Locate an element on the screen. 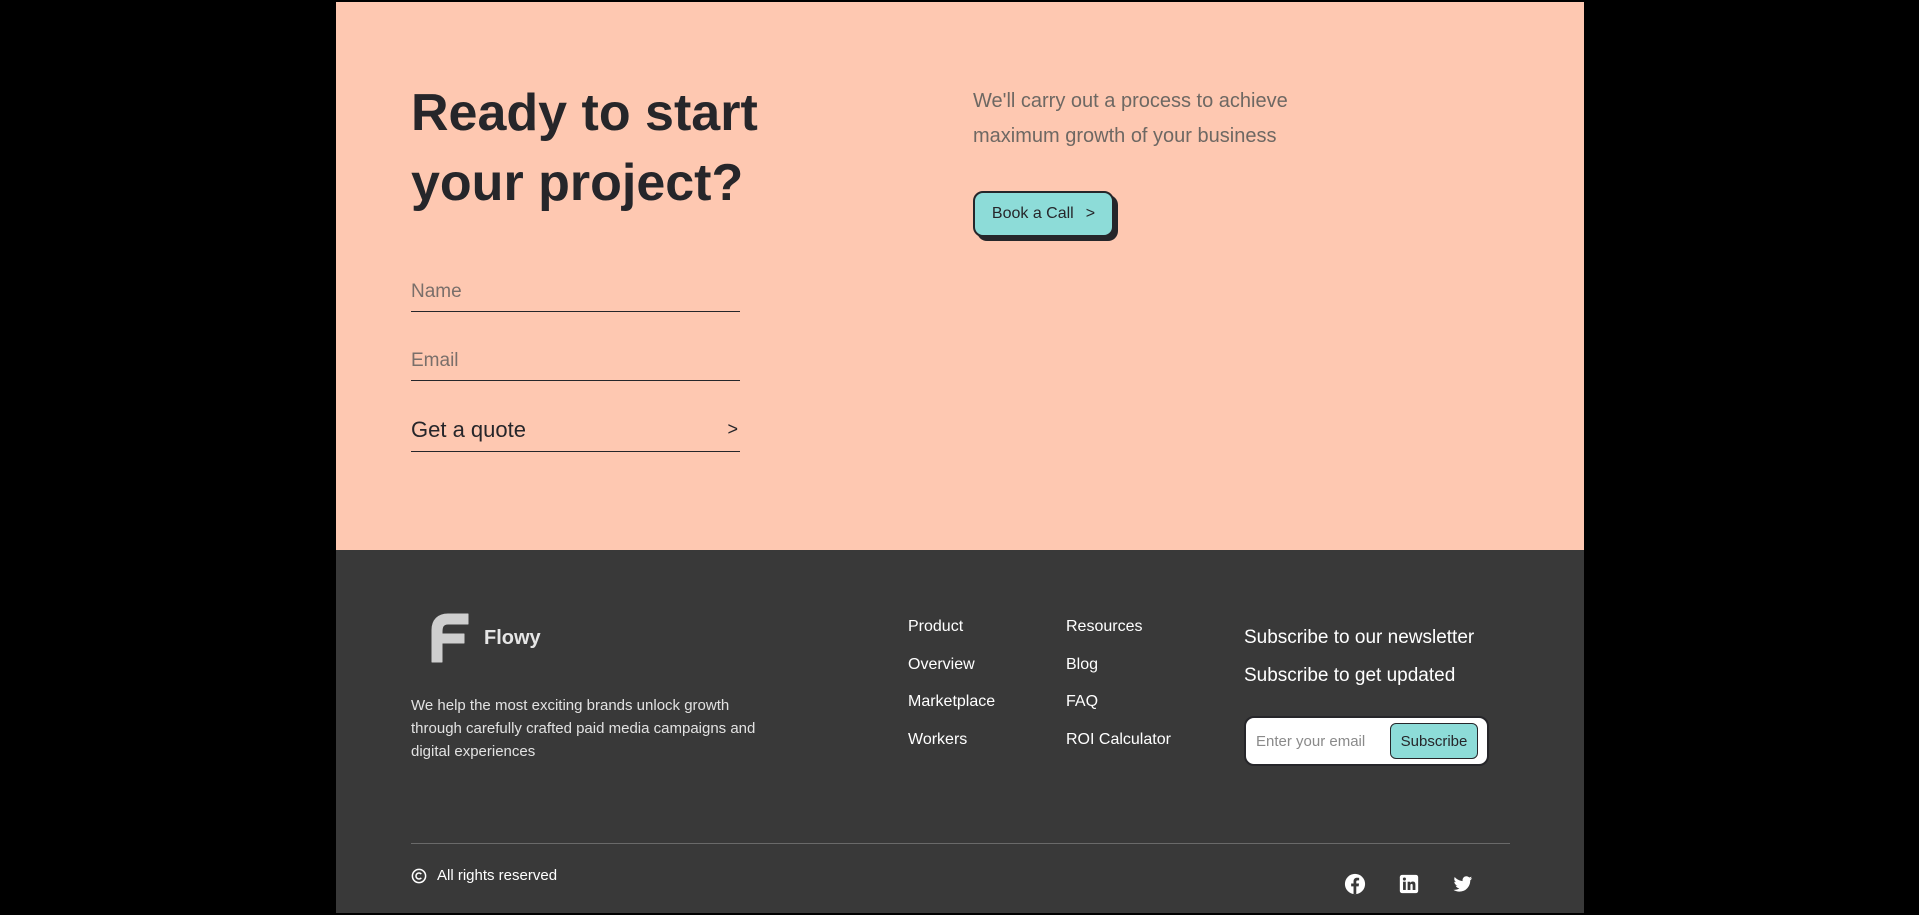  footer-link-blog: Blog is located at coordinates (1118, 675).